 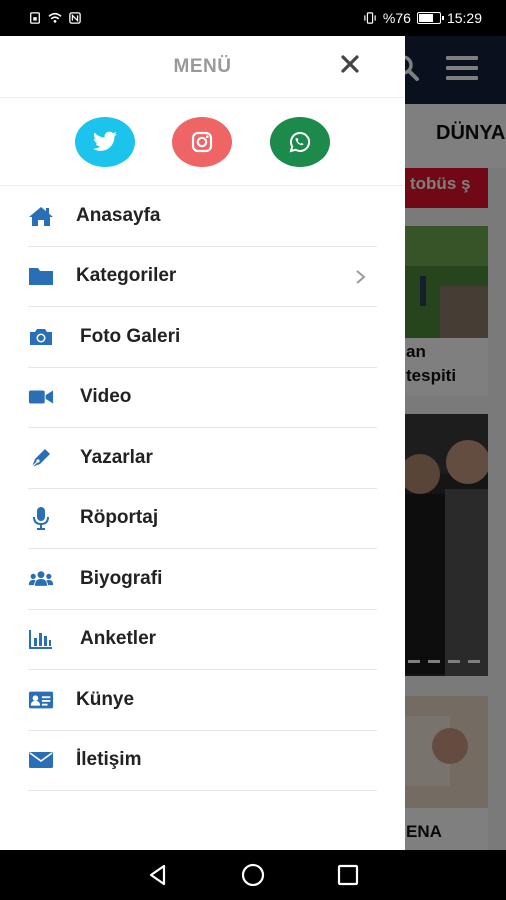 What do you see at coordinates (41, 458) in the screenshot?
I see `pen-icon` at bounding box center [41, 458].